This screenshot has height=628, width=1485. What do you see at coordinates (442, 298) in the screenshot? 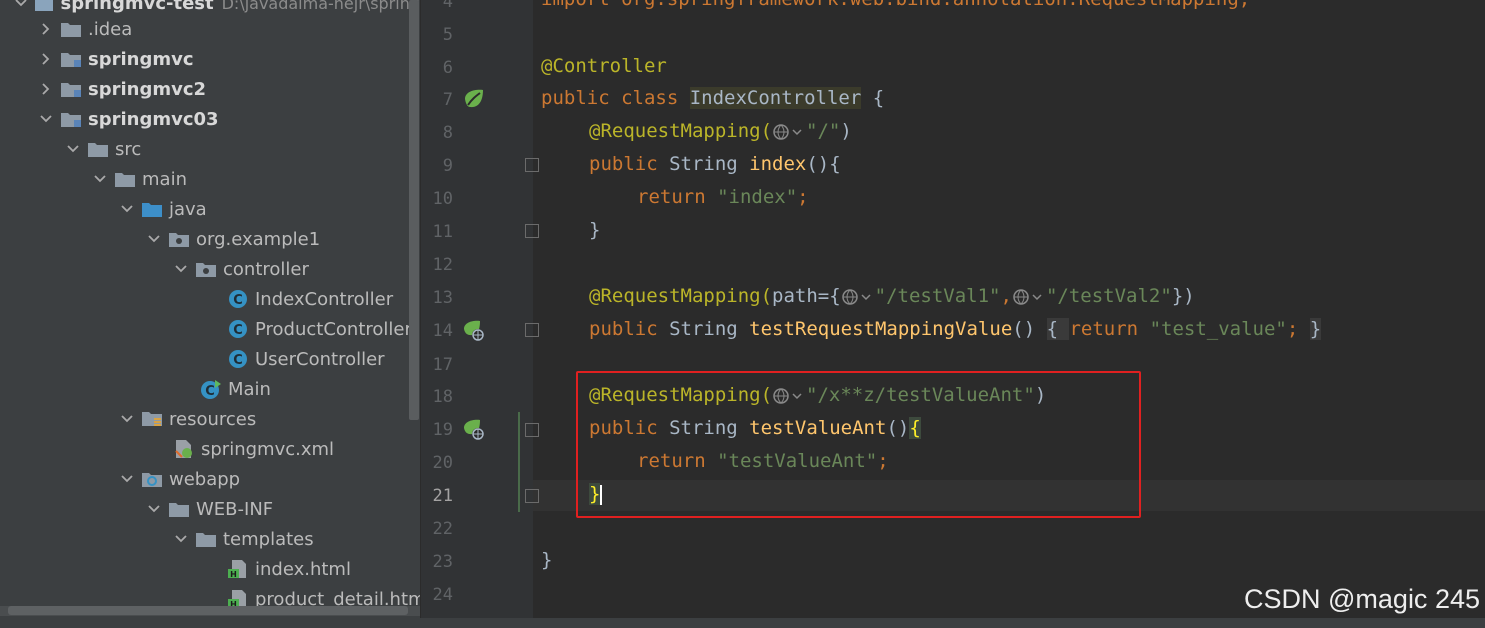
I see `line-number: 13` at bounding box center [442, 298].